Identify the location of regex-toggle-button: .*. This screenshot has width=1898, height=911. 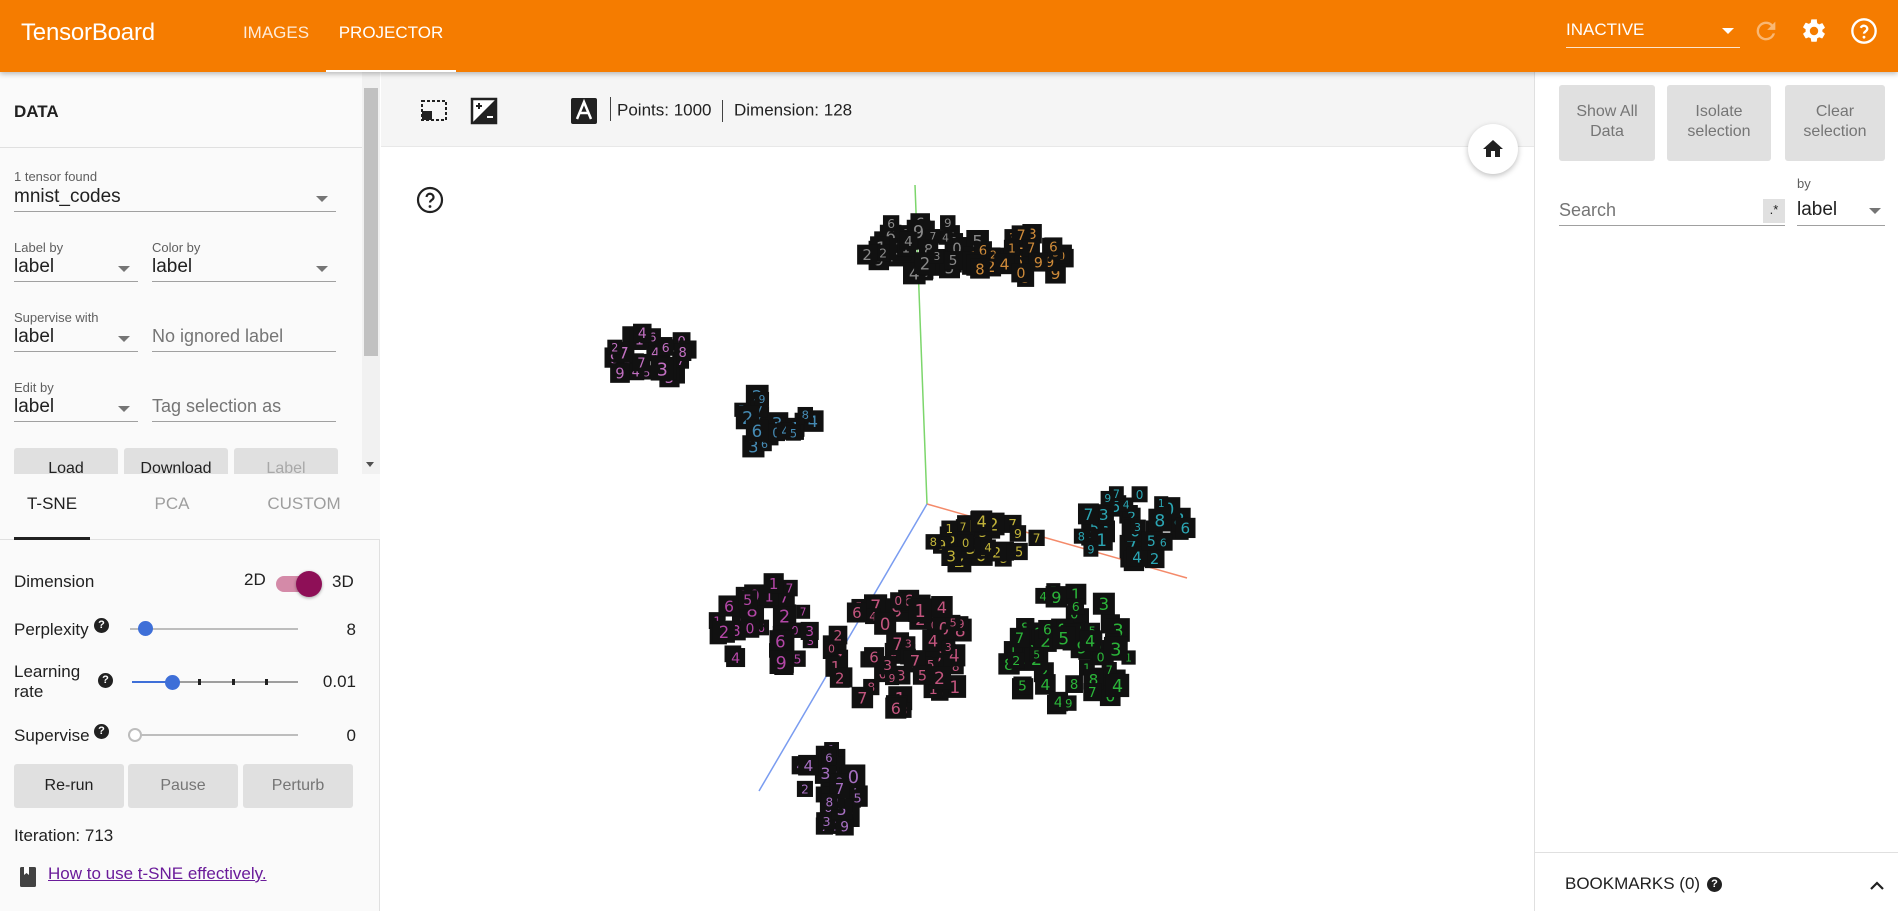
(1774, 211).